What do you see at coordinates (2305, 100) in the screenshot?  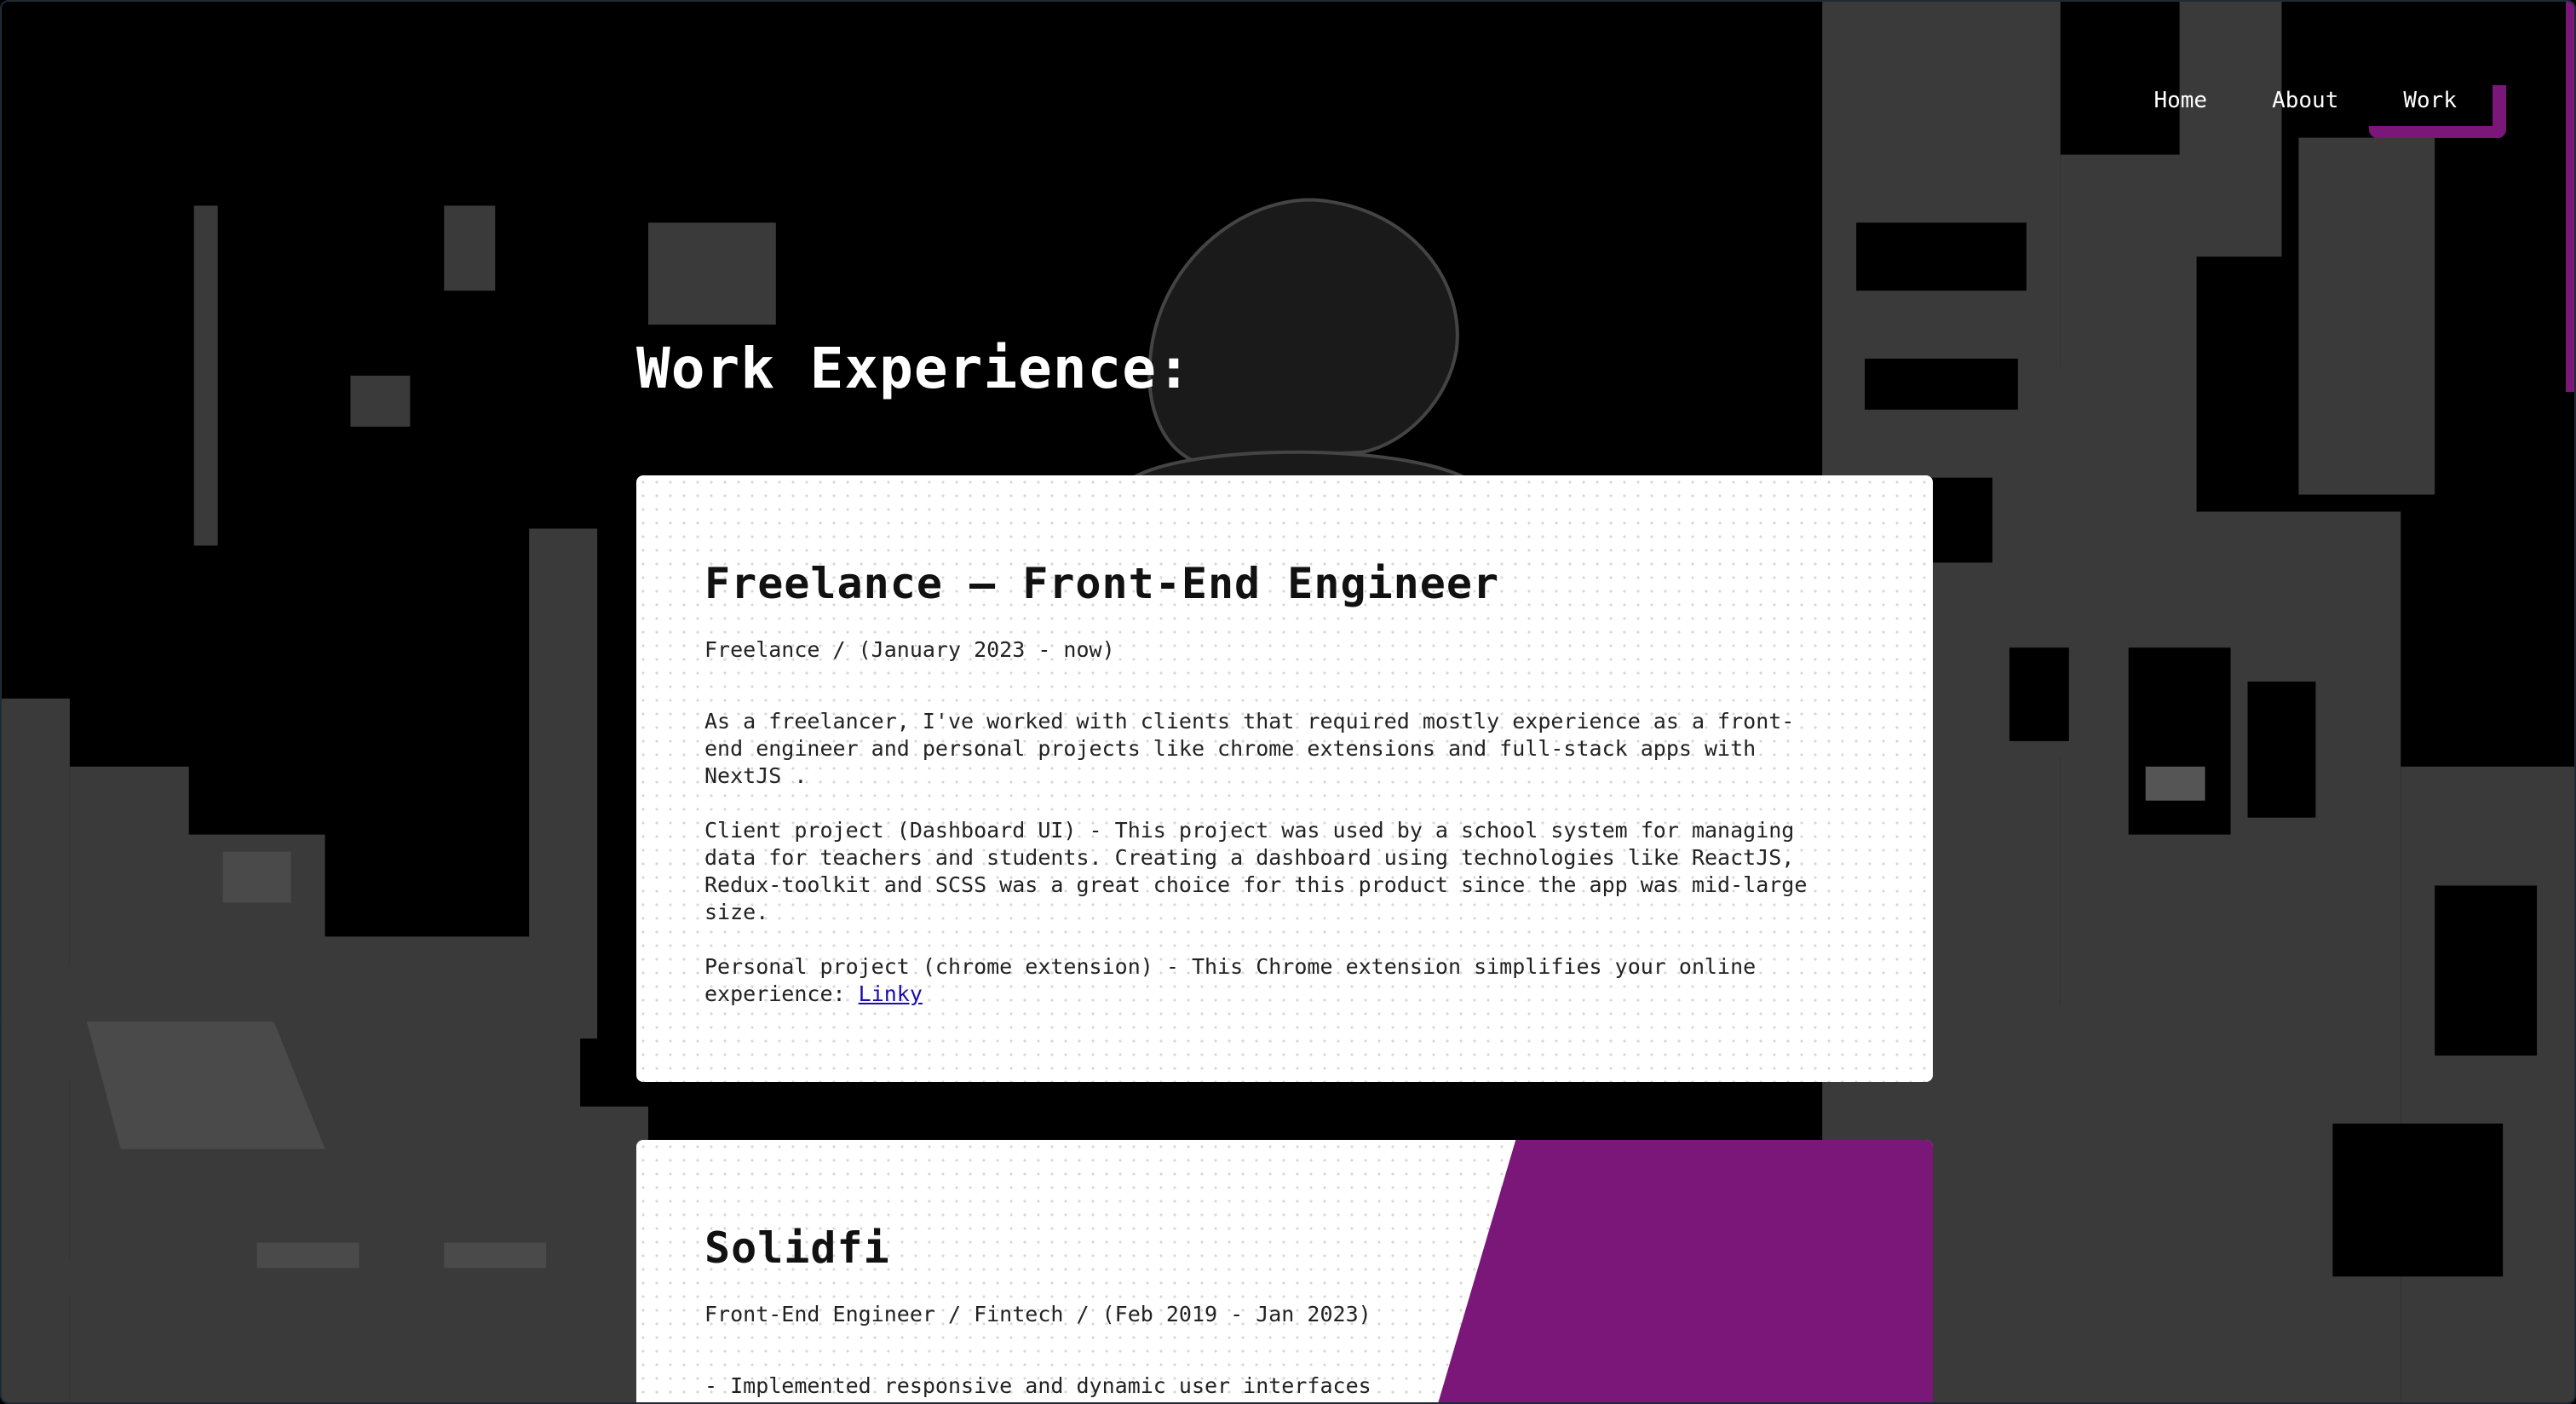 I see `nav-about-link: About` at bounding box center [2305, 100].